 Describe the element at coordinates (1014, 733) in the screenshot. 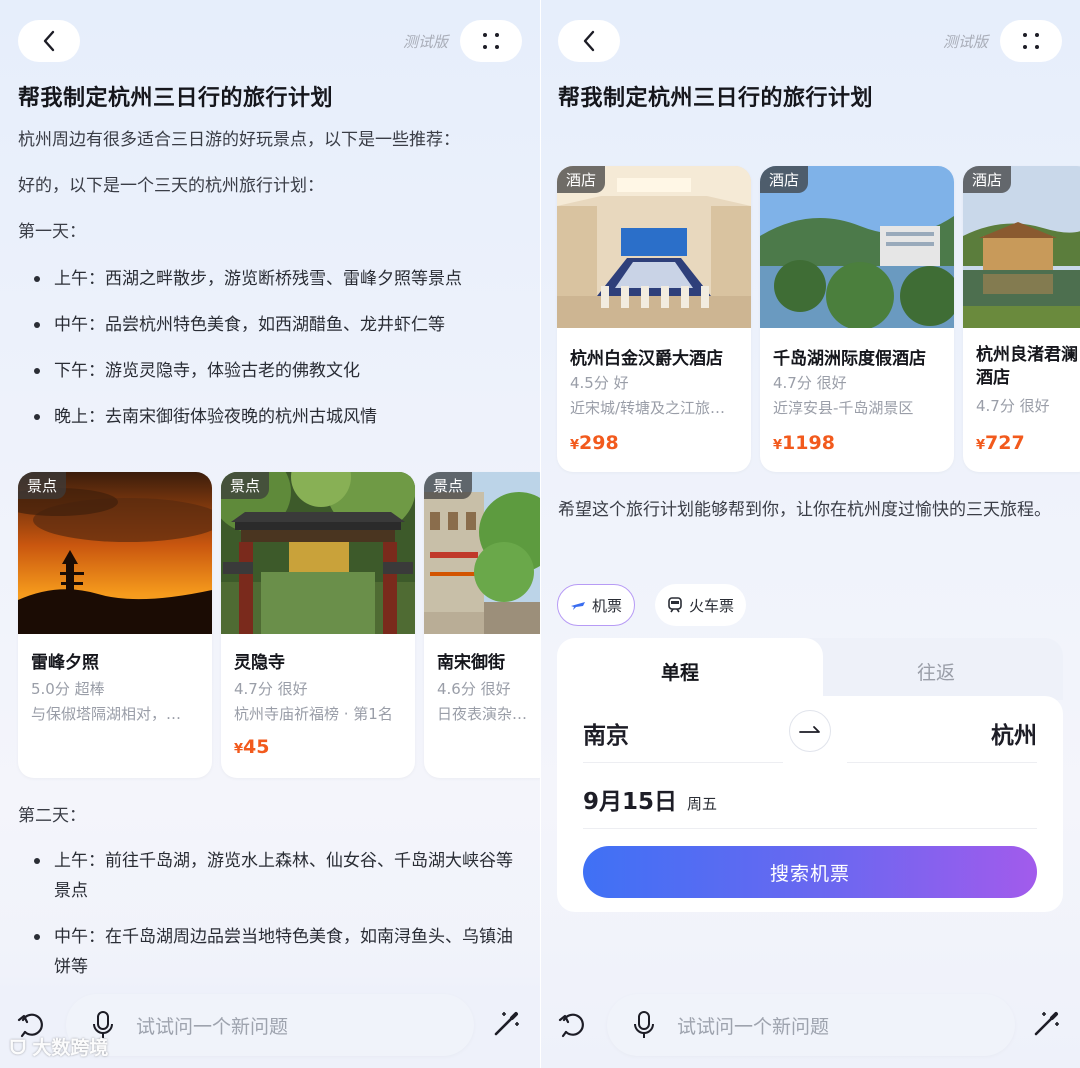

I see `arrival-city: 杭州` at that location.